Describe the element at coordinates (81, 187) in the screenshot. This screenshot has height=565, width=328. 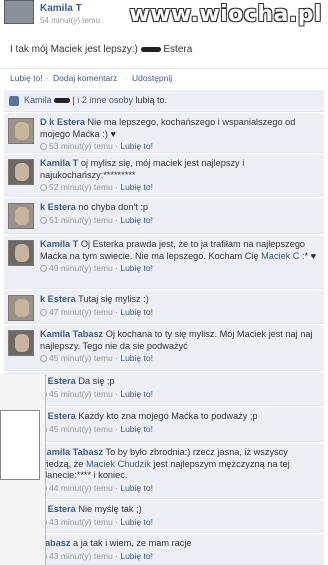
I see `comment-time: 52 minut(y) temu` at that location.